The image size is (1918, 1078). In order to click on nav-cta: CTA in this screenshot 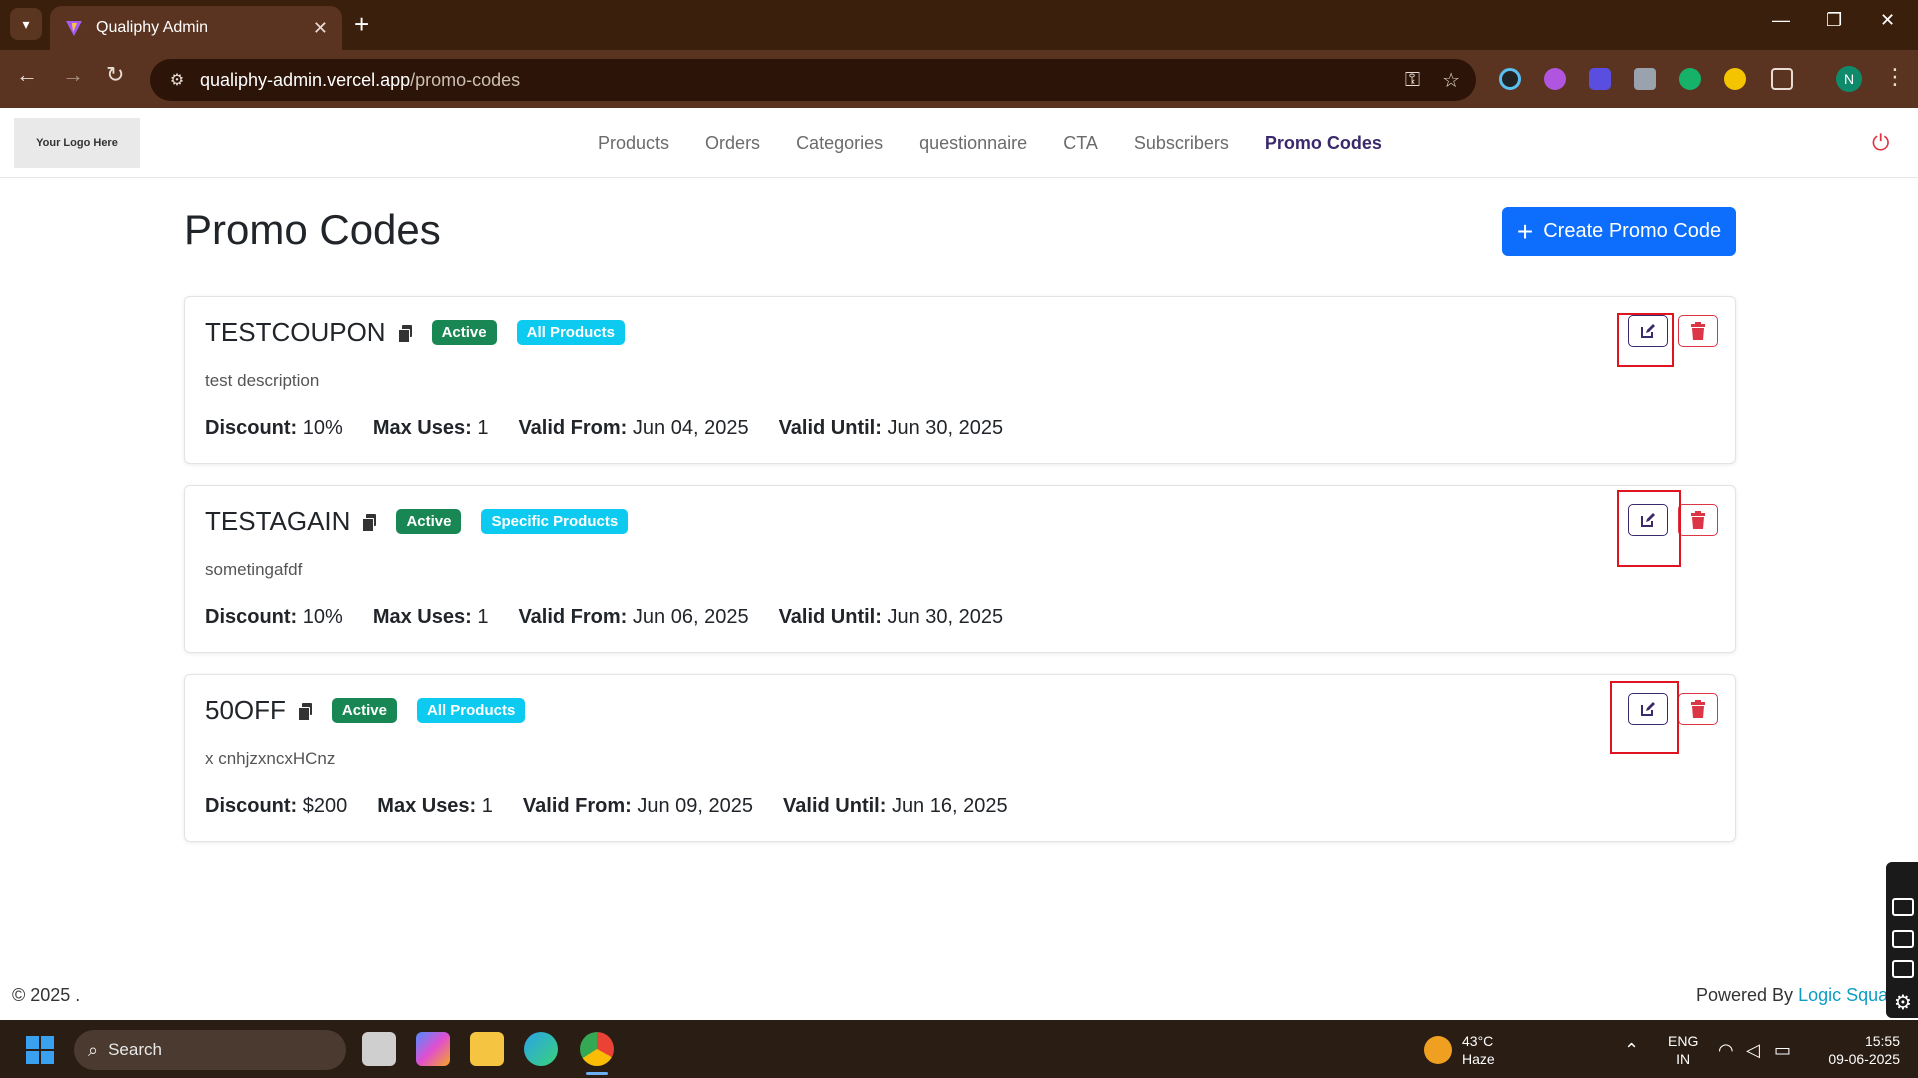, I will do `click(1080, 143)`.